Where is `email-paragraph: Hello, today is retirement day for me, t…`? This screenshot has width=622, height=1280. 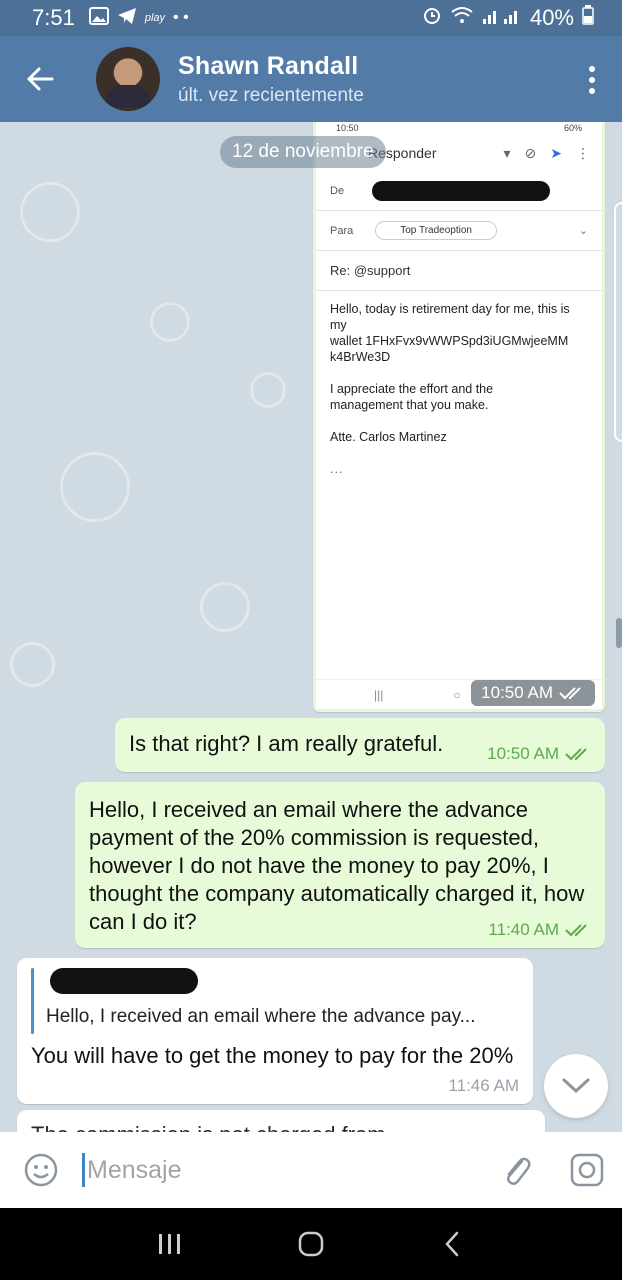 email-paragraph: Hello, today is retirement day for me, t… is located at coordinates (450, 333).